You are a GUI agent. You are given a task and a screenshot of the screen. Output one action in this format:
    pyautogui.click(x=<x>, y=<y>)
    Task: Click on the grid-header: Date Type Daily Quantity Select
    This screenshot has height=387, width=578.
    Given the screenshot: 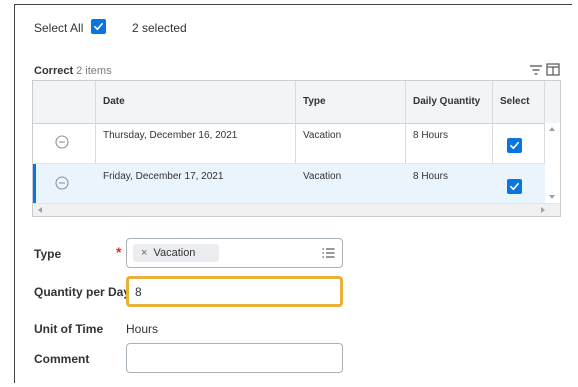 What is the action you would take?
    pyautogui.click(x=296, y=102)
    